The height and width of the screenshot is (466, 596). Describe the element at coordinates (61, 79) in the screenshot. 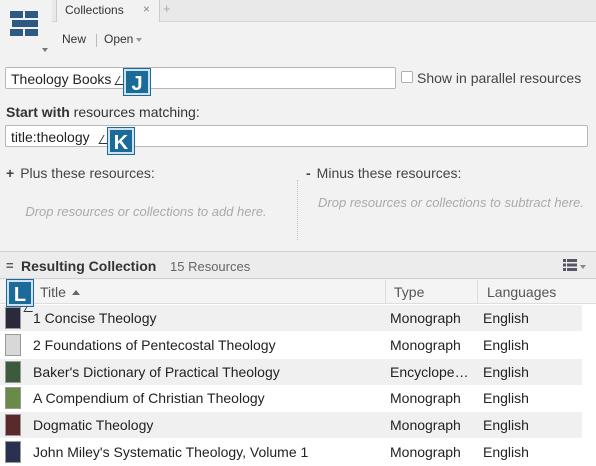

I see `collection-name-value: Theology Books` at that location.